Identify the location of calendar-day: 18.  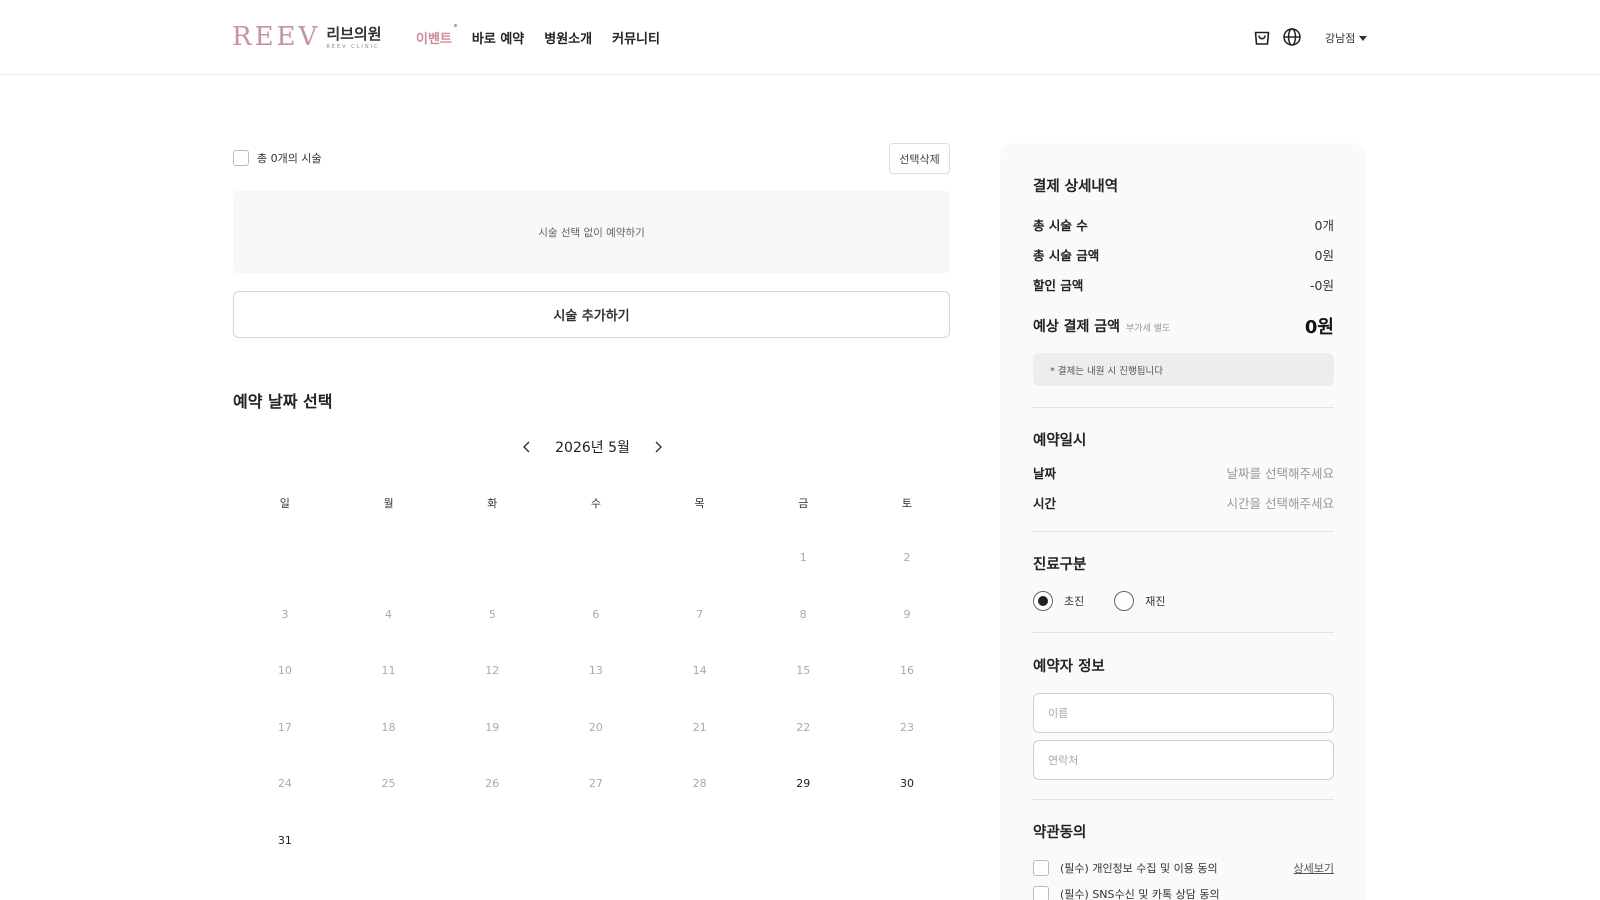
(388, 727).